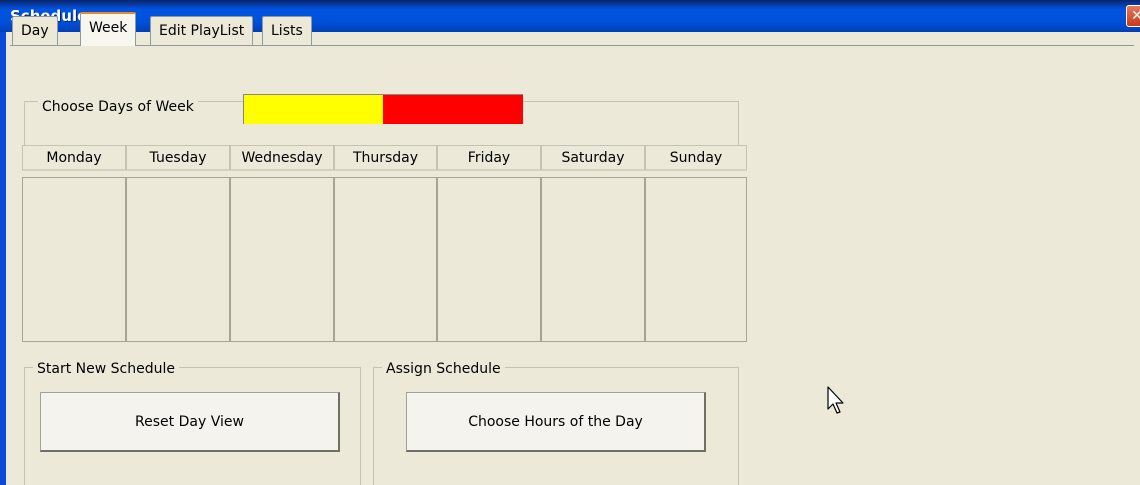 This screenshot has height=485, width=1140. I want to click on day-cell-friday, so click(489, 259).